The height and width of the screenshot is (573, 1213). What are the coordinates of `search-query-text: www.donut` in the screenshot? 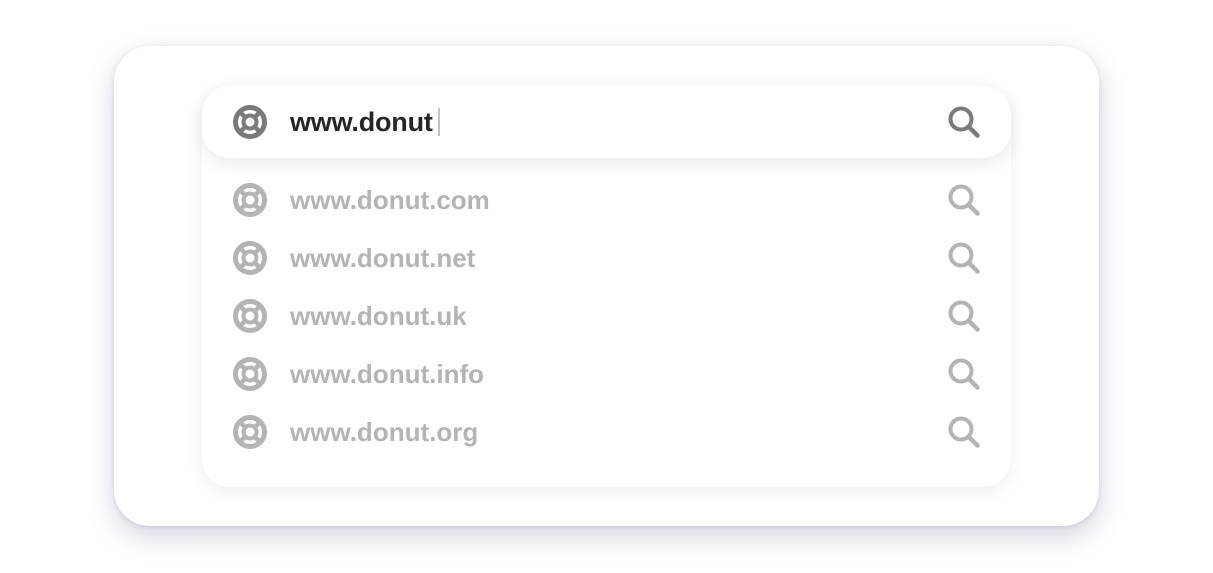 It's located at (361, 121).